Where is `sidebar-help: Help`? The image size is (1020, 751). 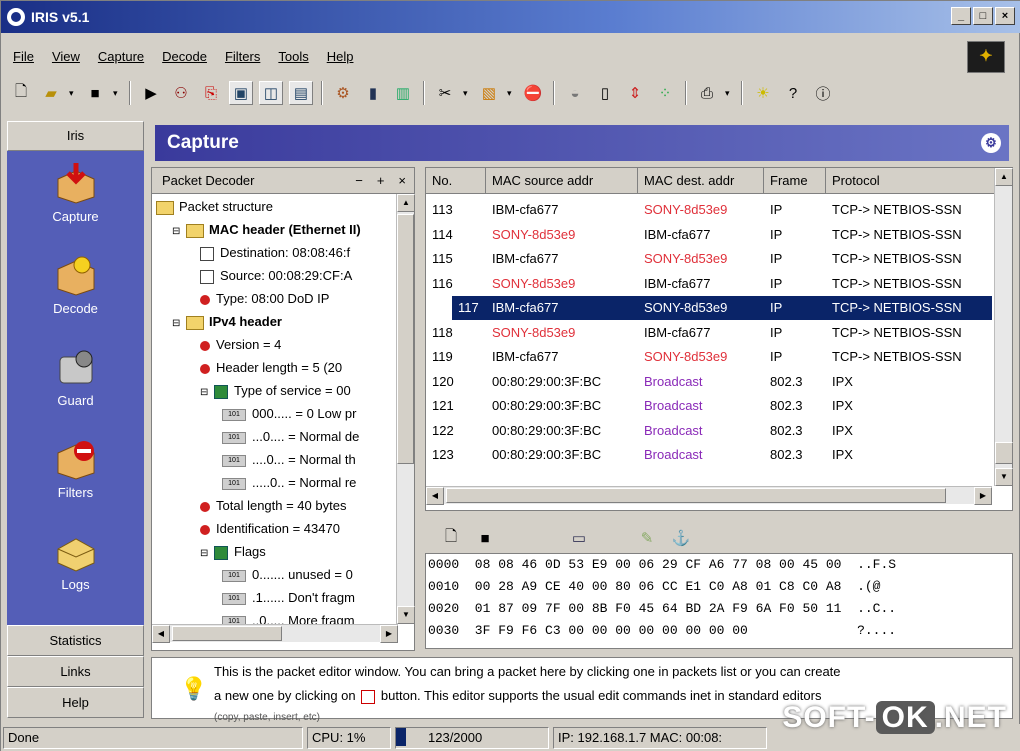 sidebar-help: Help is located at coordinates (75, 702).